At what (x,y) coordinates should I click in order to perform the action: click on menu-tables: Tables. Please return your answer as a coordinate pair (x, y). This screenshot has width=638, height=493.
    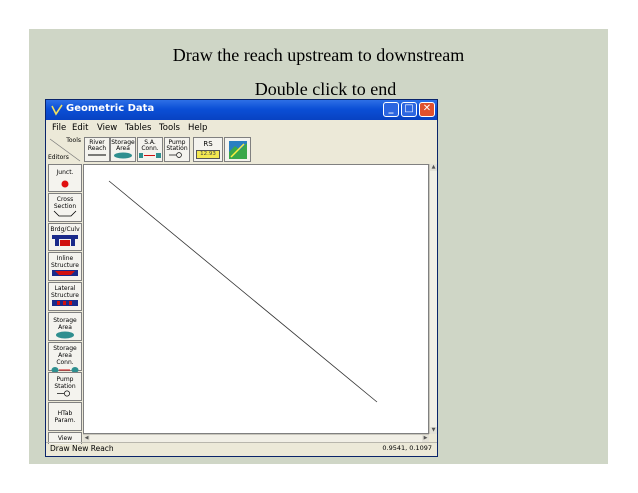
    Looking at the image, I should click on (138, 128).